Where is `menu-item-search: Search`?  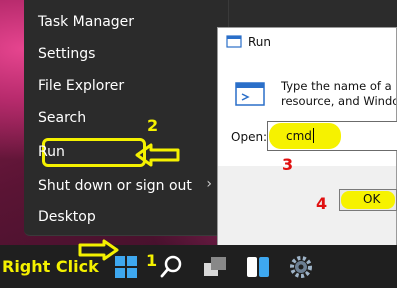
menu-item-search: Search is located at coordinates (128, 118).